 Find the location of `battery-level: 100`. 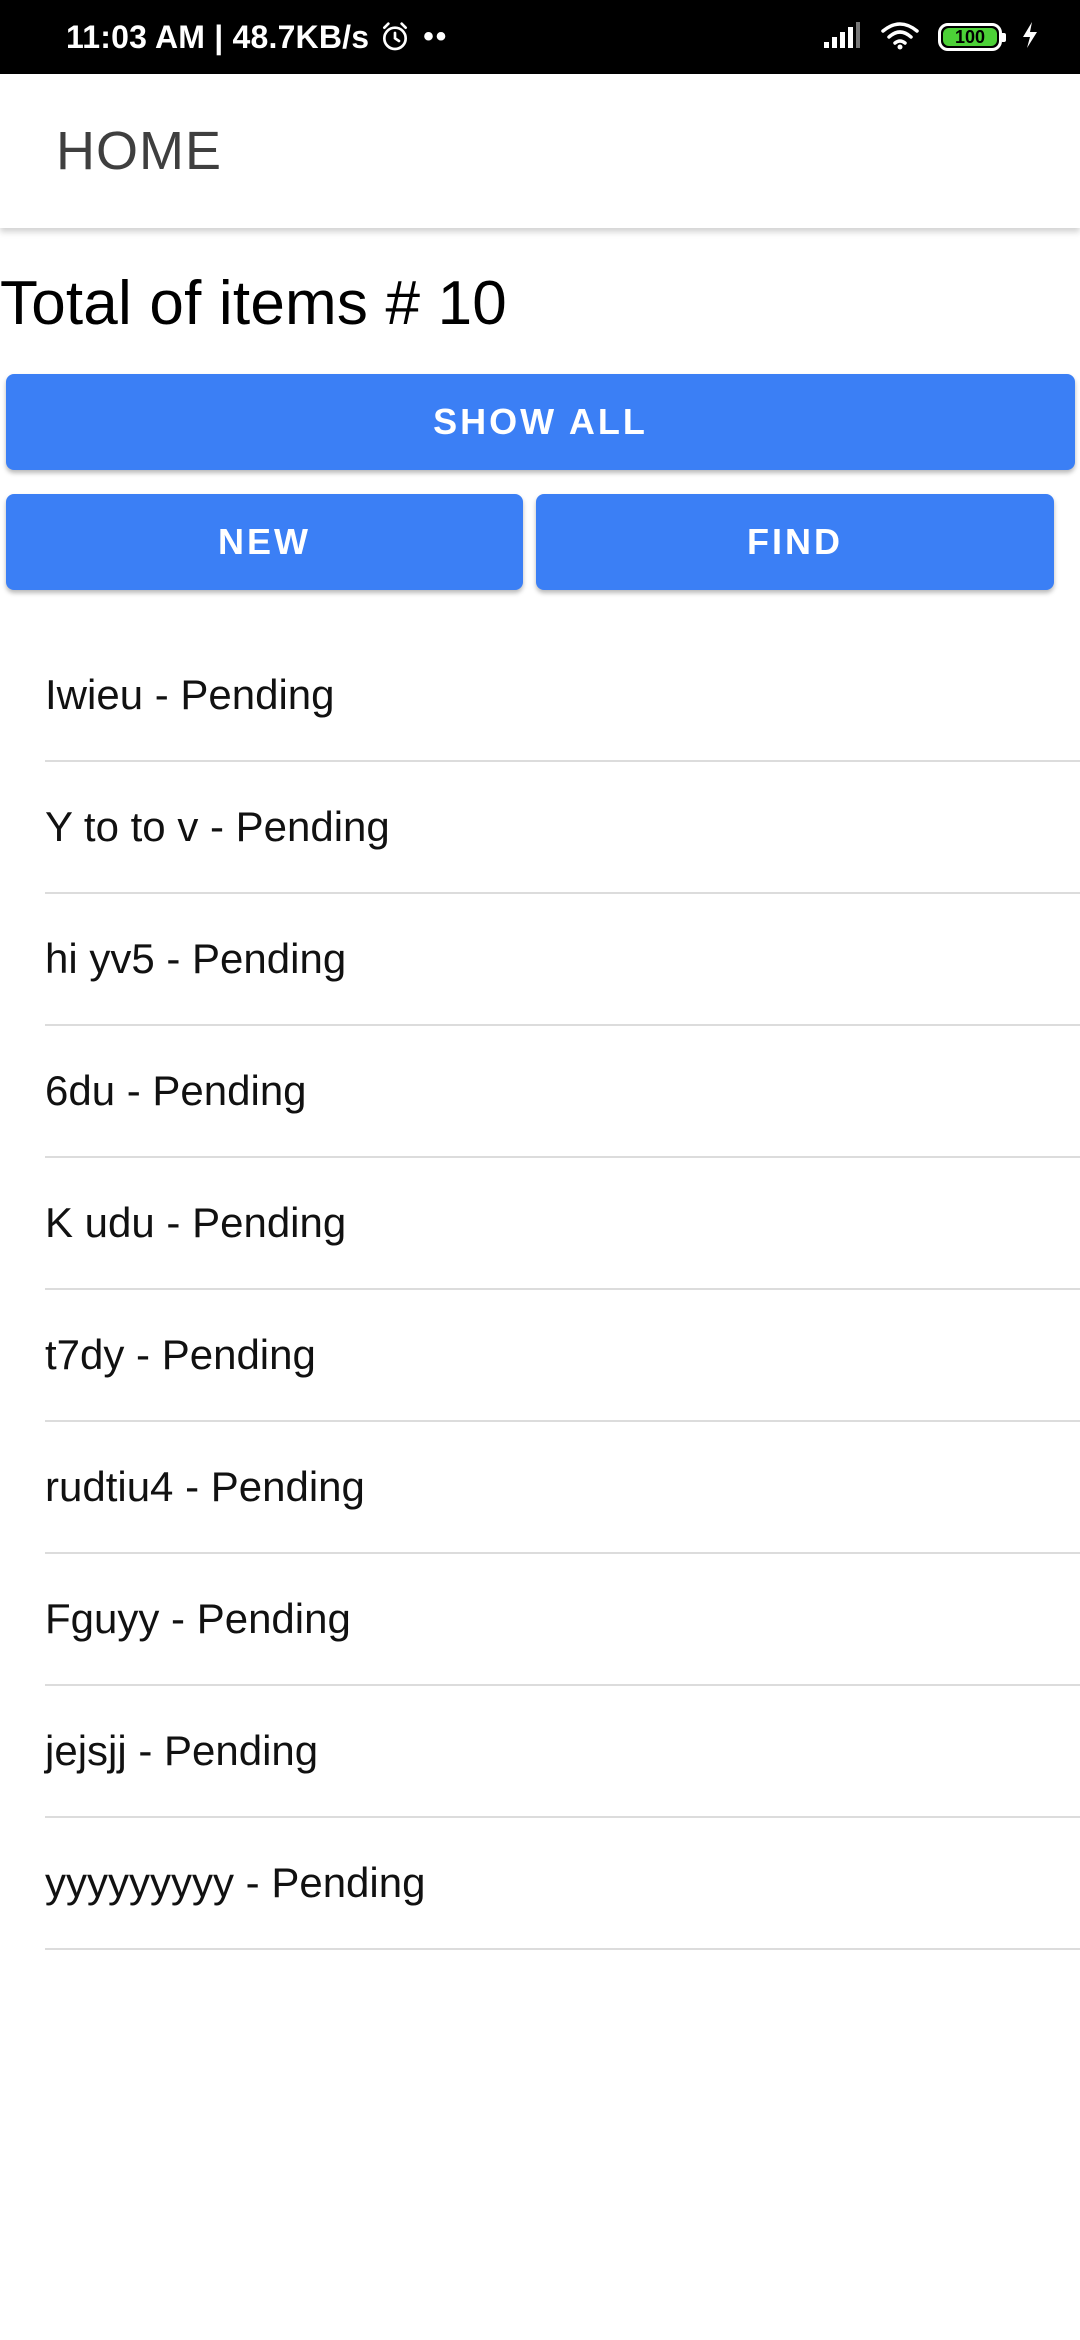

battery-level: 100 is located at coordinates (970, 36).